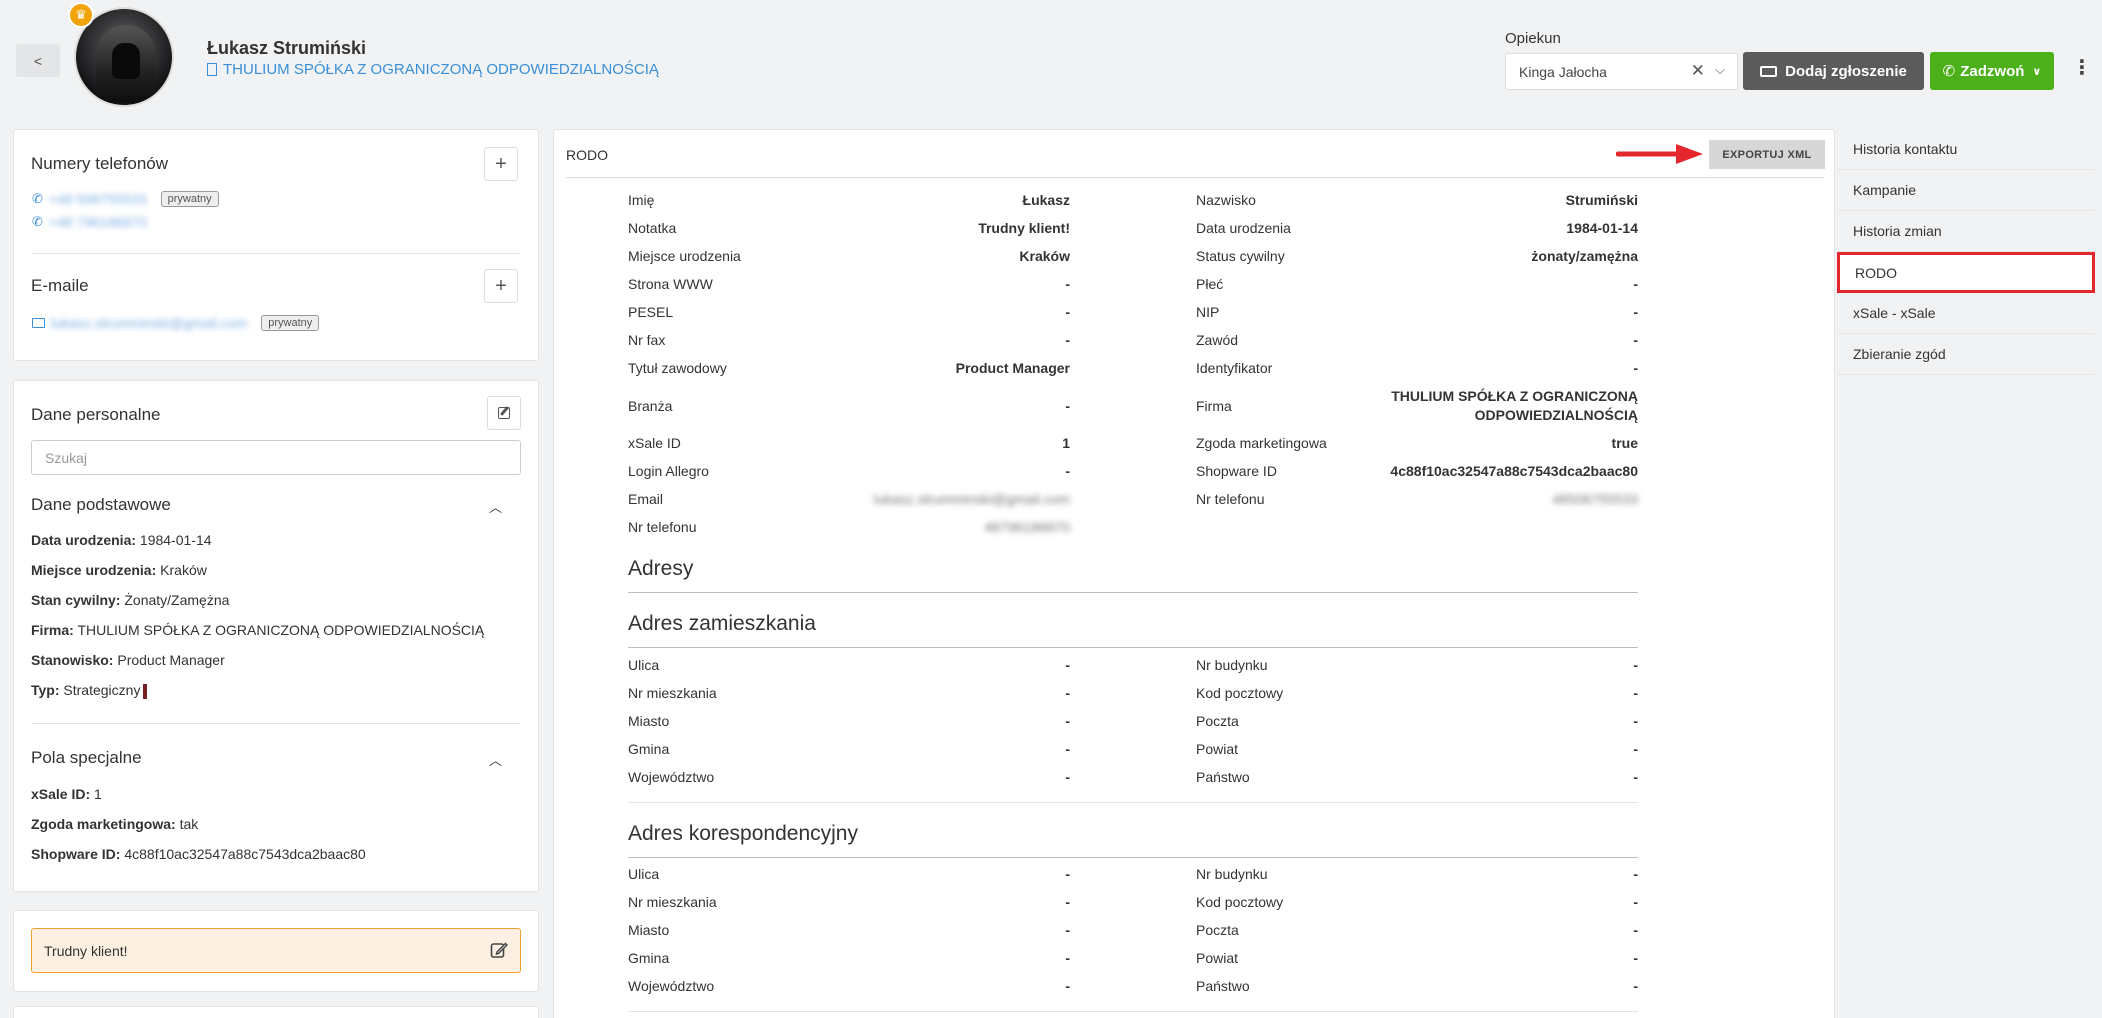  Describe the element at coordinates (2082, 68) in the screenshot. I see `more-options-icon: ⋮` at that location.